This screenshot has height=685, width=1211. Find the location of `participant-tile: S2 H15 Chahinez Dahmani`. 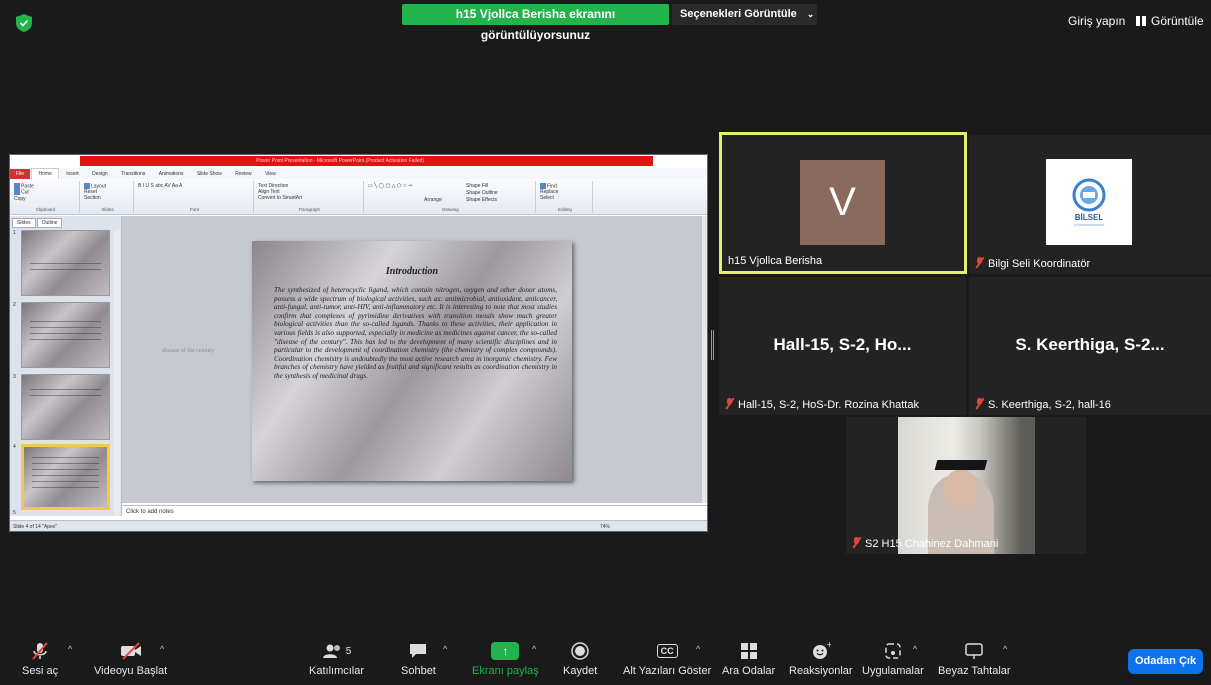

participant-tile: S2 H15 Chahinez Dahmani is located at coordinates (966, 485).